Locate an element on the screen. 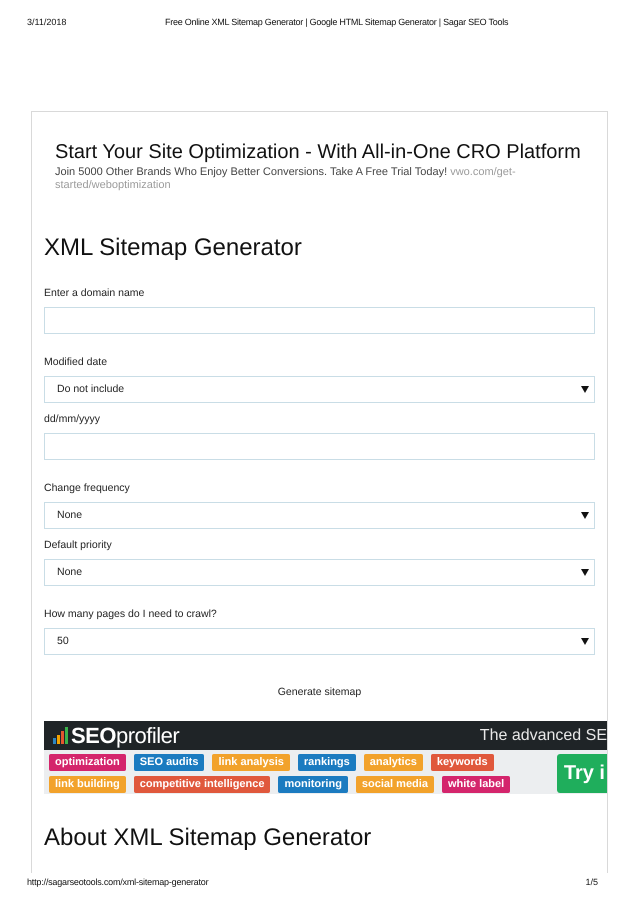 Image resolution: width=638 pixels, height=903 pixels. tag-label: keywords is located at coordinates (462, 762).